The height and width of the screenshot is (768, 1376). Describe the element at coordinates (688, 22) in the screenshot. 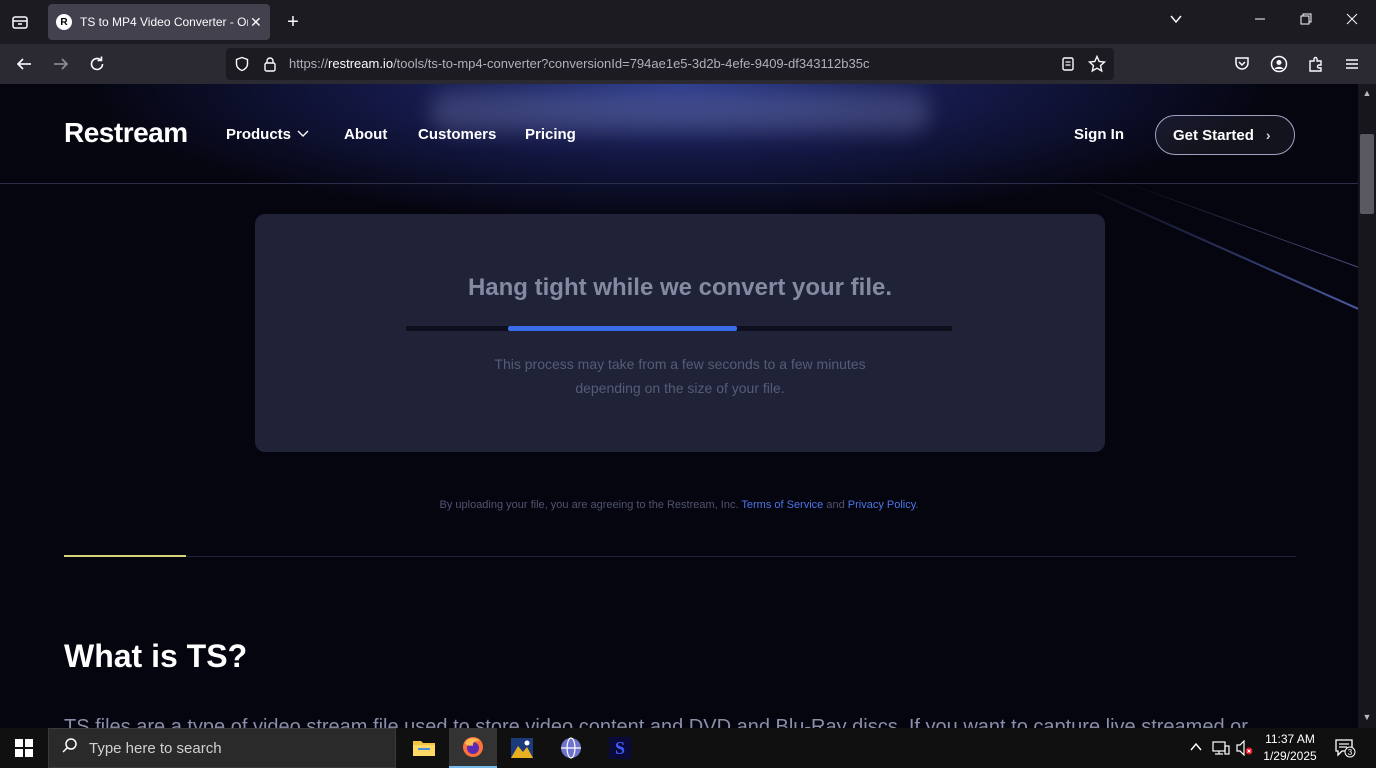

I see `browser-titlebar: R TS to MP4 Video Converter - Online ✕ +` at that location.